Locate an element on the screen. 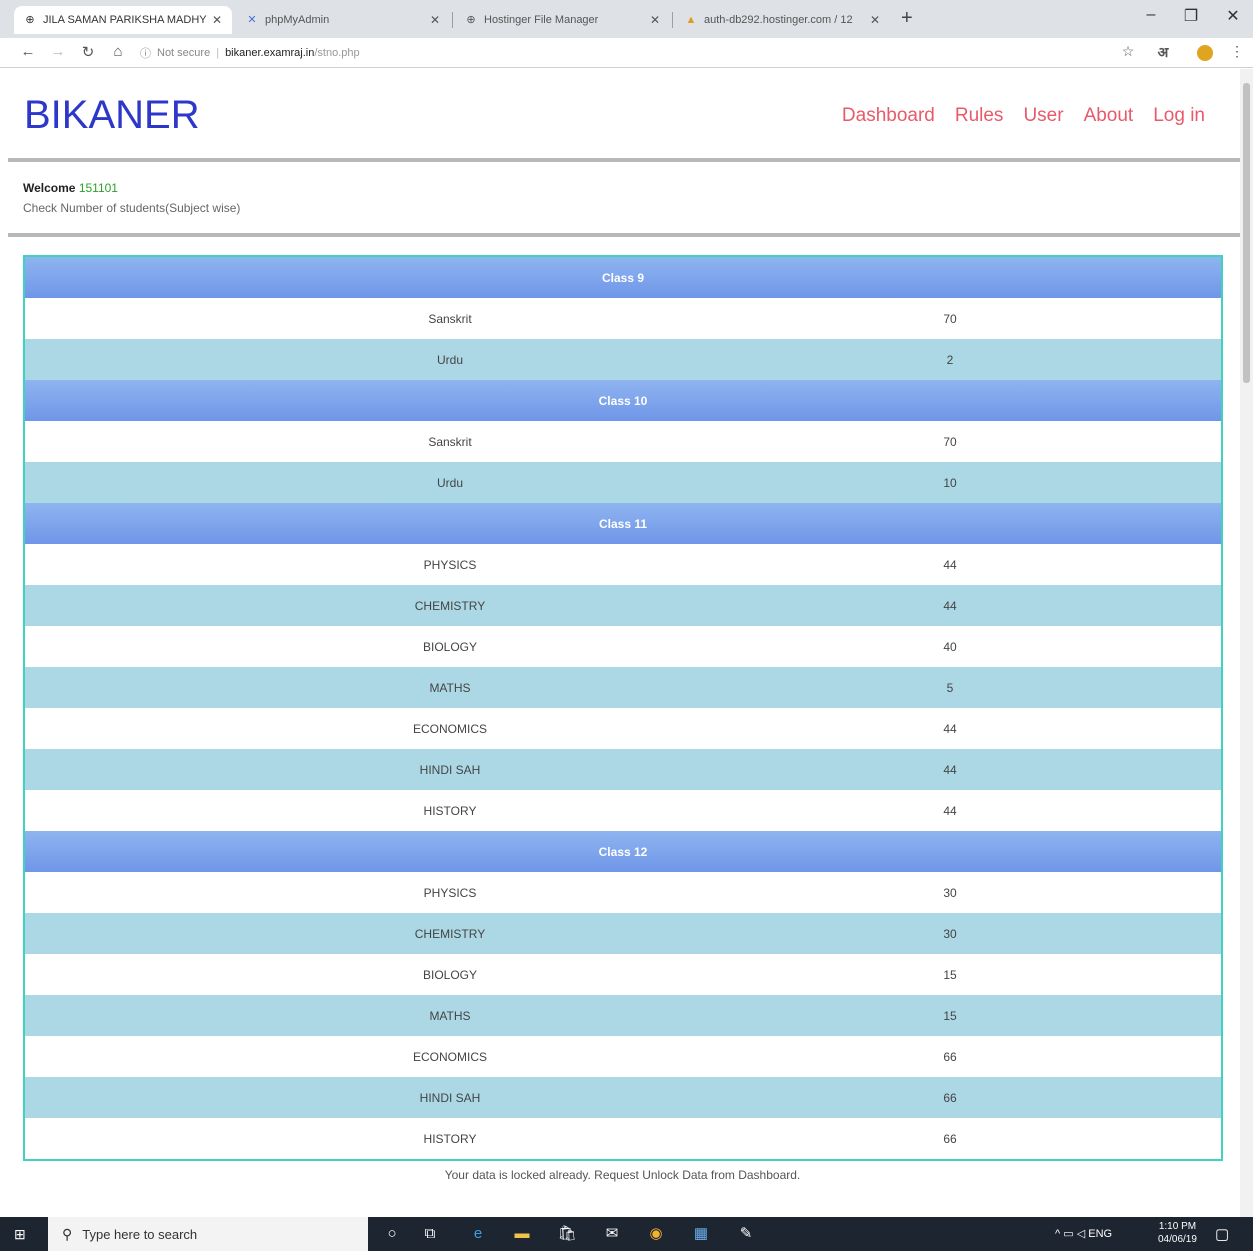  class-header-row: Class 12 is located at coordinates (623, 851).